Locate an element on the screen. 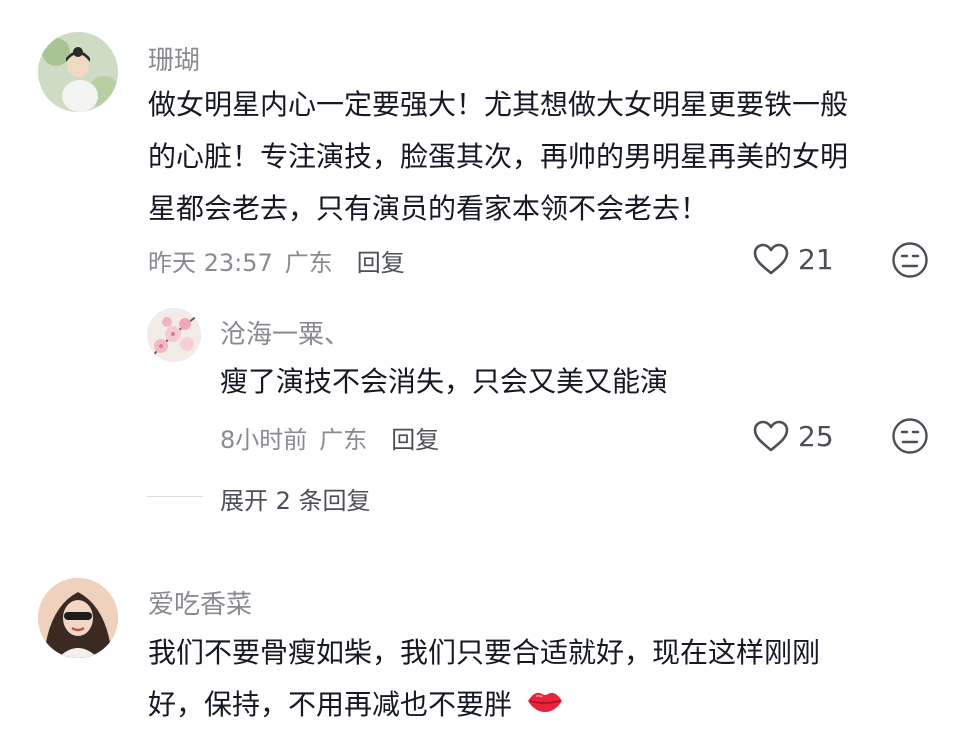 The image size is (960, 730). lips-emoji-icon is located at coordinates (545, 706).